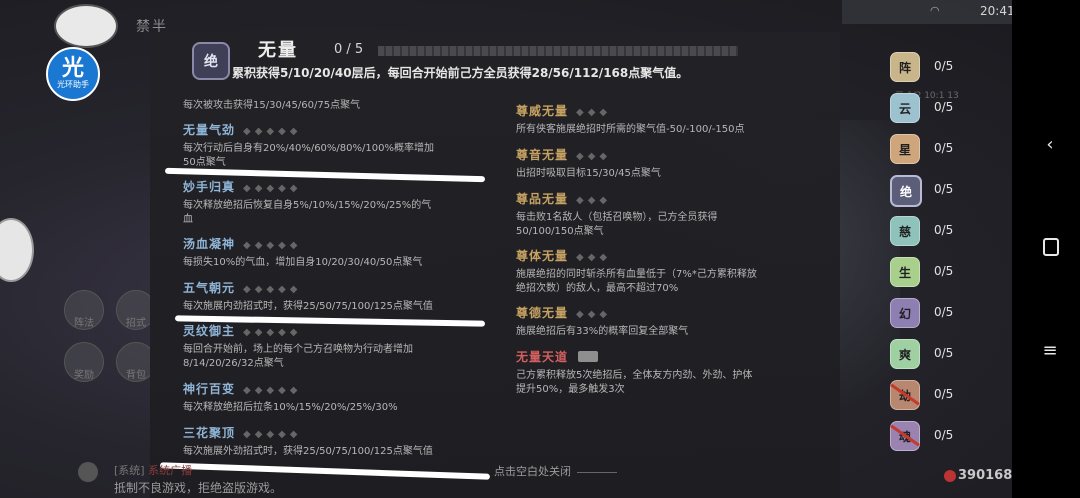  Describe the element at coordinates (153, 470) in the screenshot. I see `chat-system-line: [系统] 系统广播` at that location.